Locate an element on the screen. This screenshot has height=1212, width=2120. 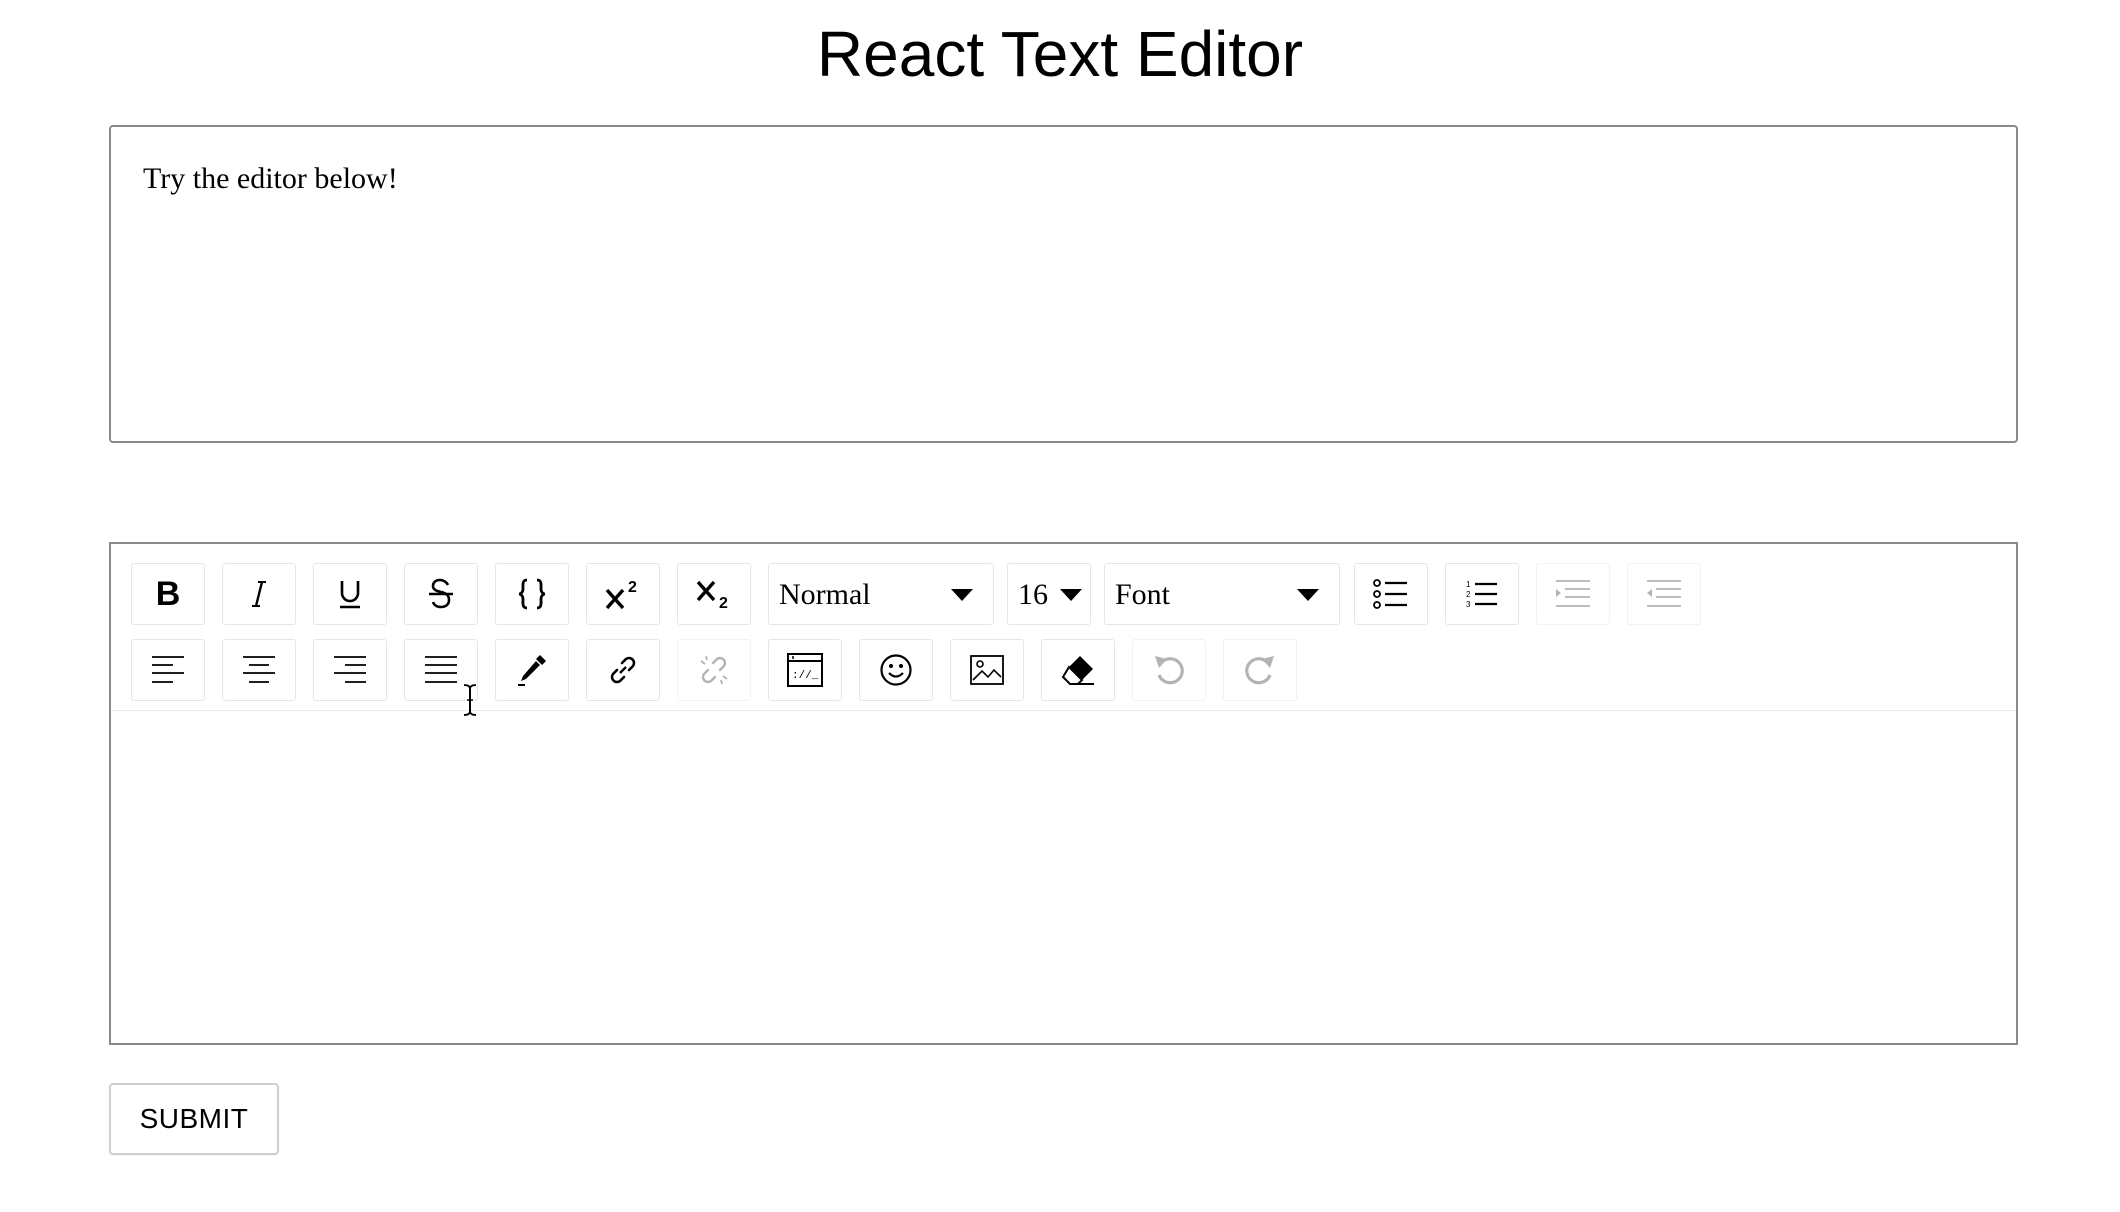
align-left-button is located at coordinates (168, 670).